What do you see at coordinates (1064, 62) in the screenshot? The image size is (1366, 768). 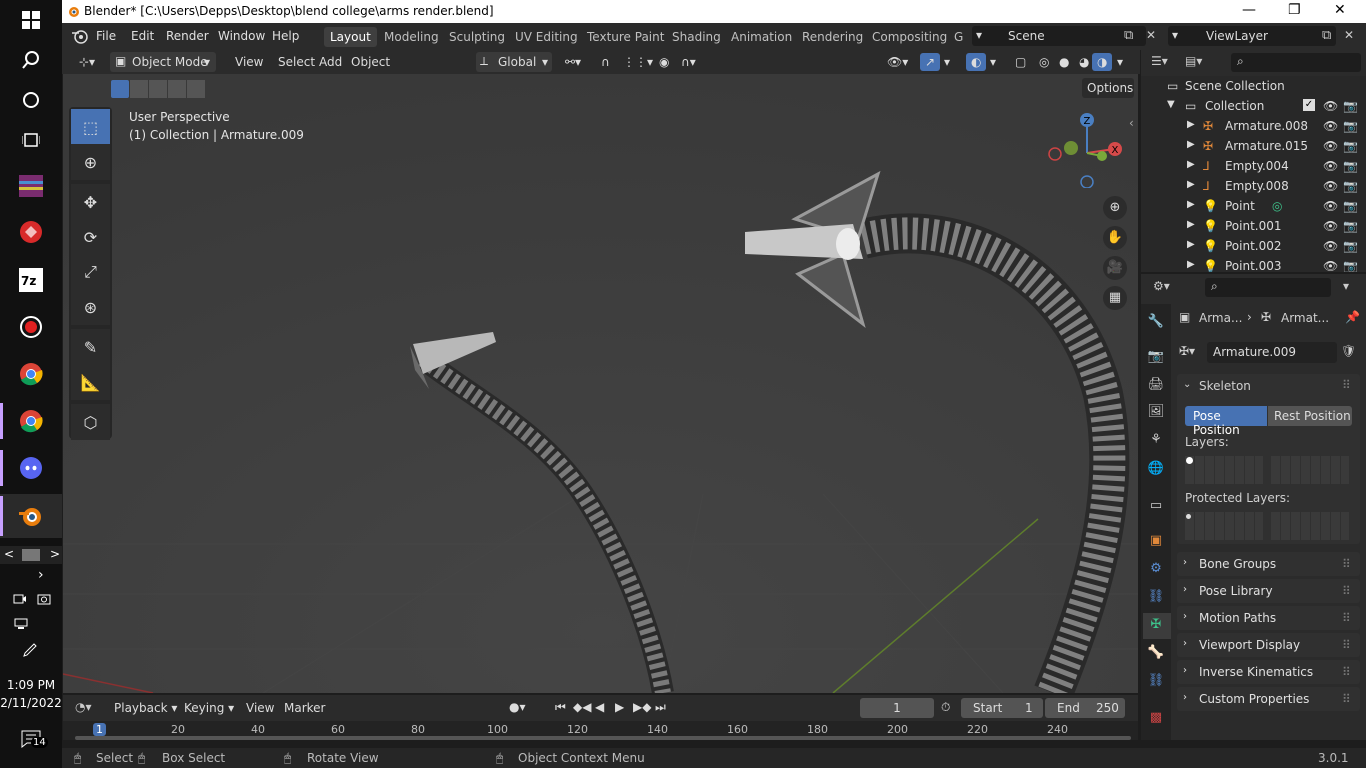 I see `solid-shading-icon: ●` at bounding box center [1064, 62].